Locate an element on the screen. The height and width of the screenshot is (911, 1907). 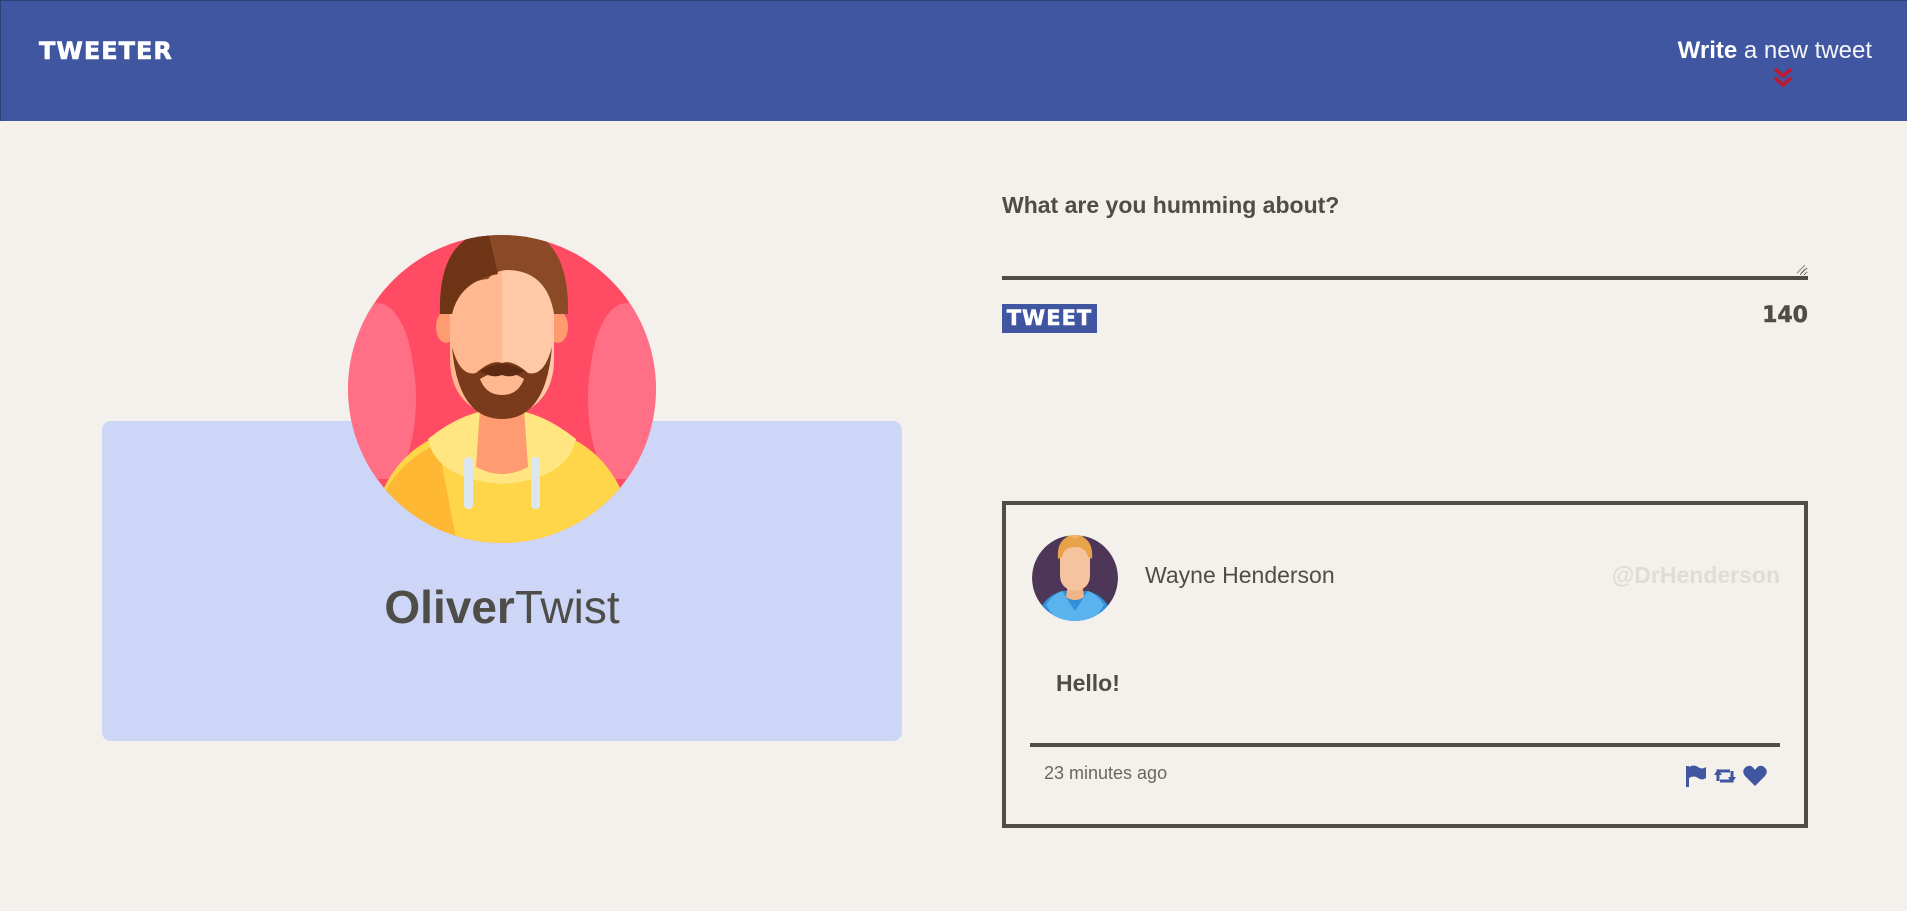
tweet-author-name: Wayne Henderson is located at coordinates (1240, 575).